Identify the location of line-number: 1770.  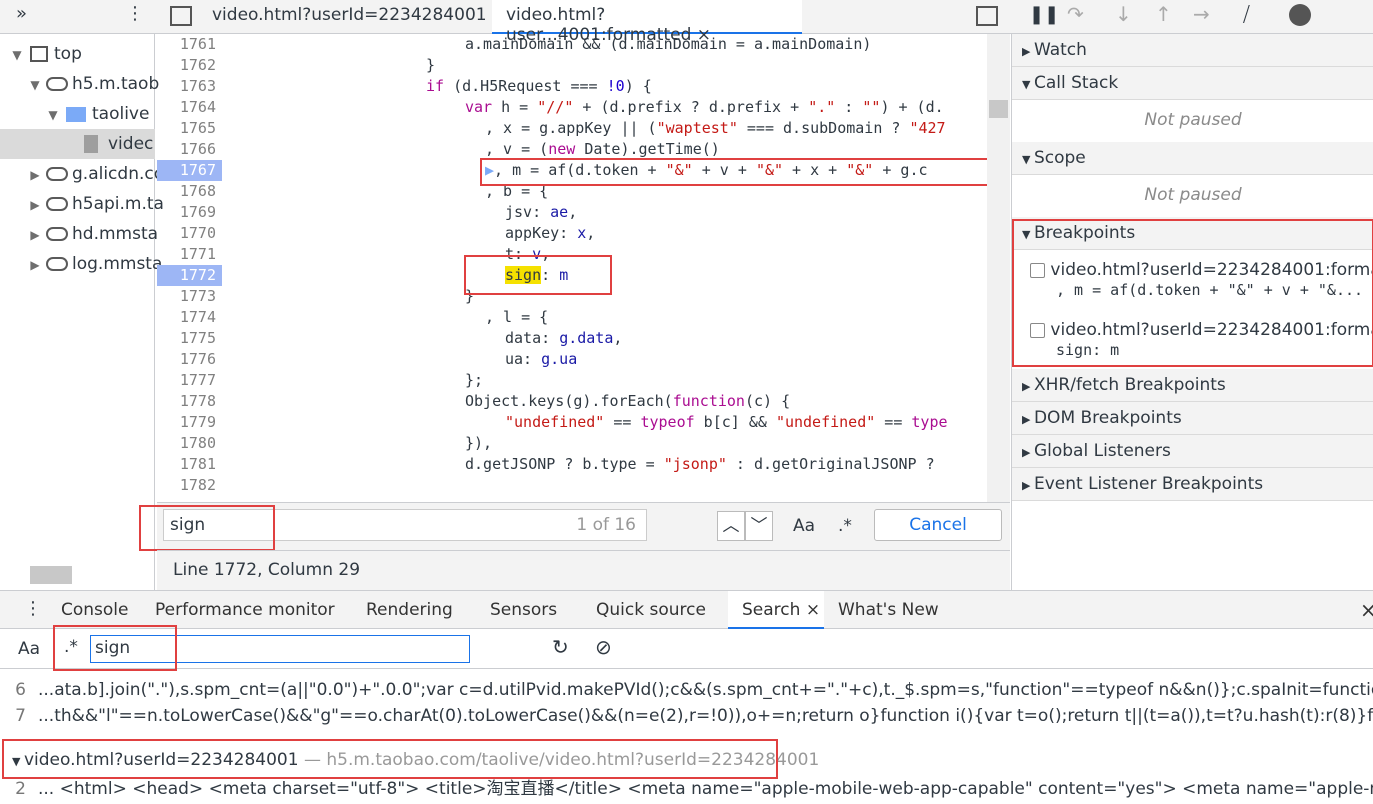
(189, 233).